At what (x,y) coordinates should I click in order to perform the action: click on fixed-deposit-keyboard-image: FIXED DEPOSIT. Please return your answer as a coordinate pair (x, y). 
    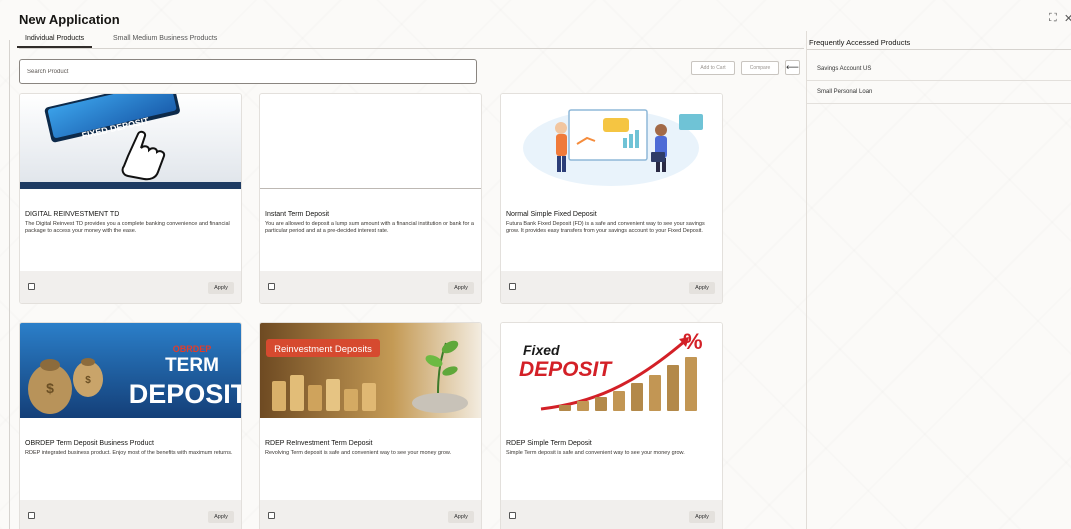
    Looking at the image, I should click on (130, 141).